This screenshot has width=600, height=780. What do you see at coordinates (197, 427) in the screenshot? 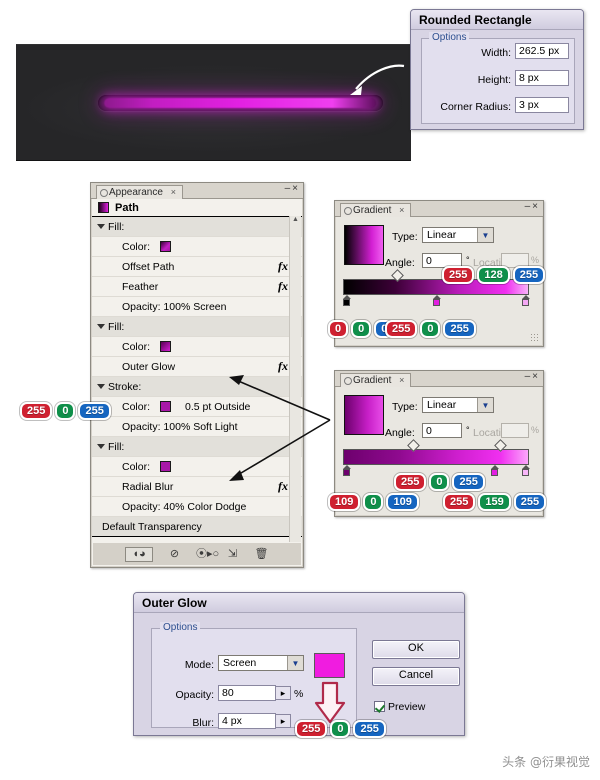
I see `appearance-row-opacity-2: Opacity: 100% Soft Light` at bounding box center [197, 427].